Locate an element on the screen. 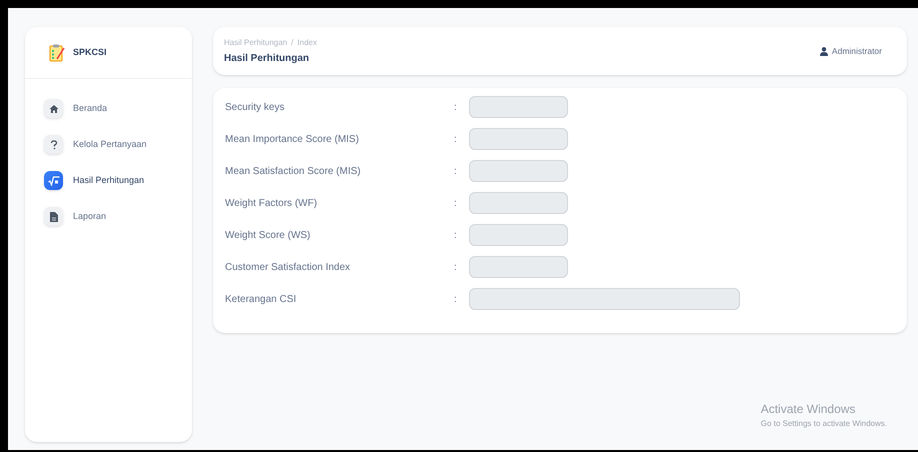 The width and height of the screenshot is (918, 452). activation-title: Activate Windows is located at coordinates (808, 409).